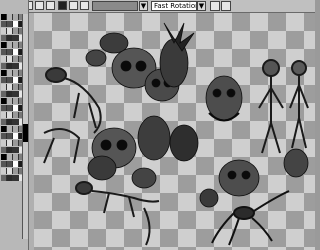 This screenshot has width=320, height=250. Describe the element at coordinates (250, 218) in the screenshot. I see `spider-creature` at that location.